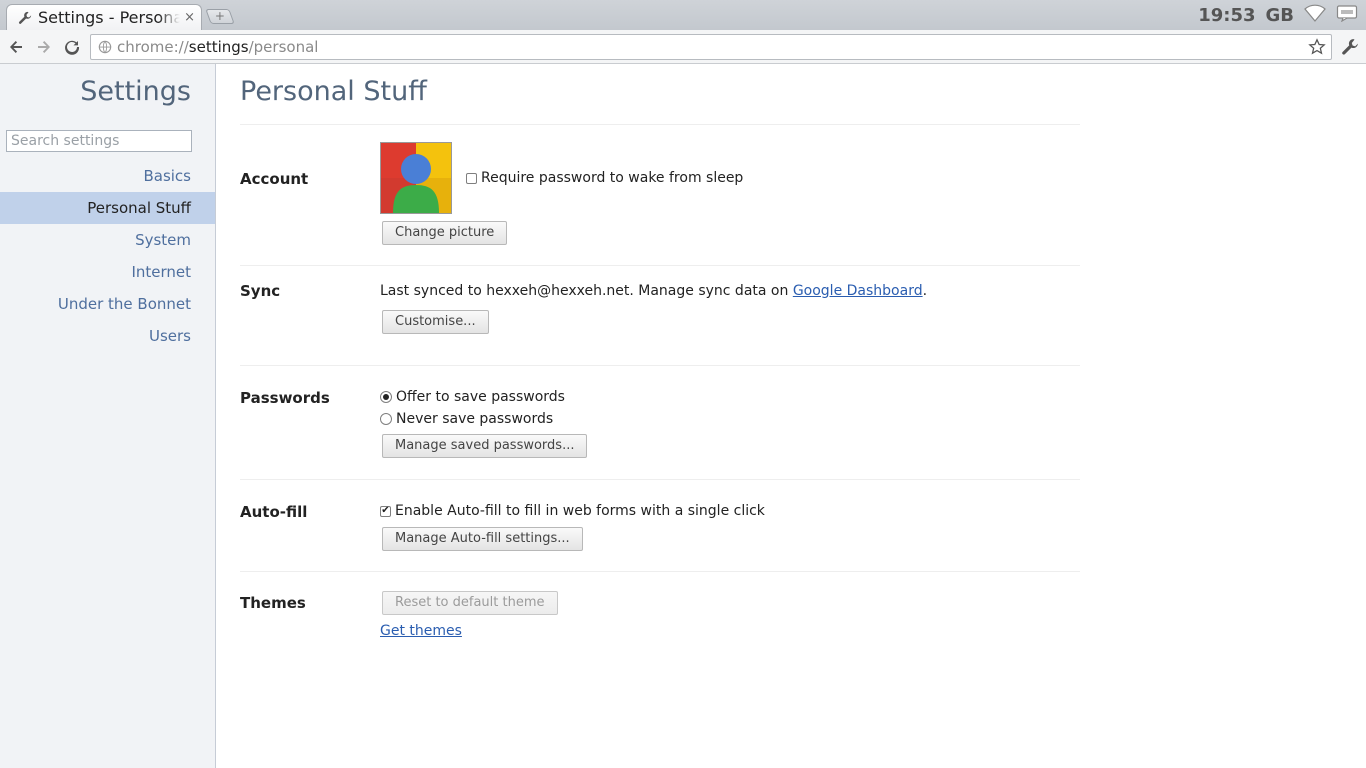 The image size is (1366, 768). What do you see at coordinates (1347, 15) in the screenshot?
I see `notification-icon` at bounding box center [1347, 15].